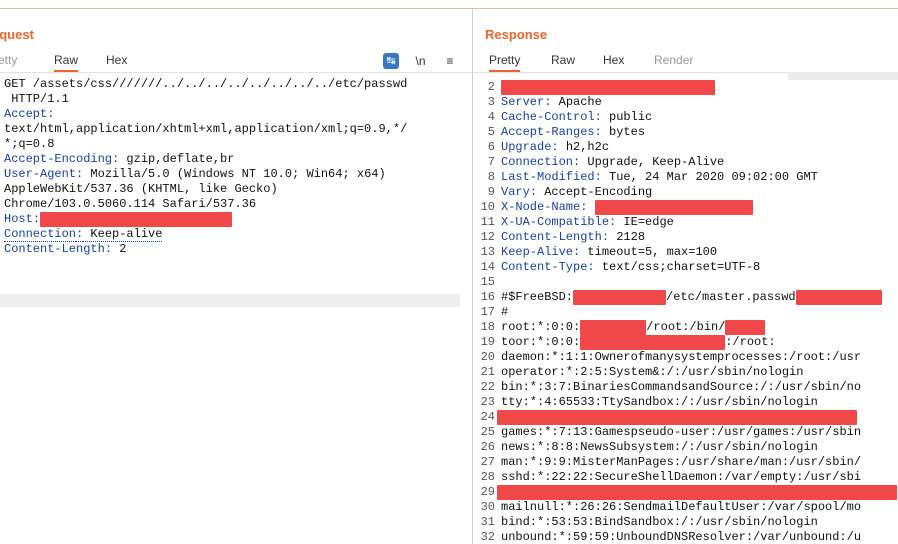 Image resolution: width=898 pixels, height=544 pixels. Describe the element at coordinates (230, 300) in the screenshot. I see `horizontal-scrollbar` at that location.